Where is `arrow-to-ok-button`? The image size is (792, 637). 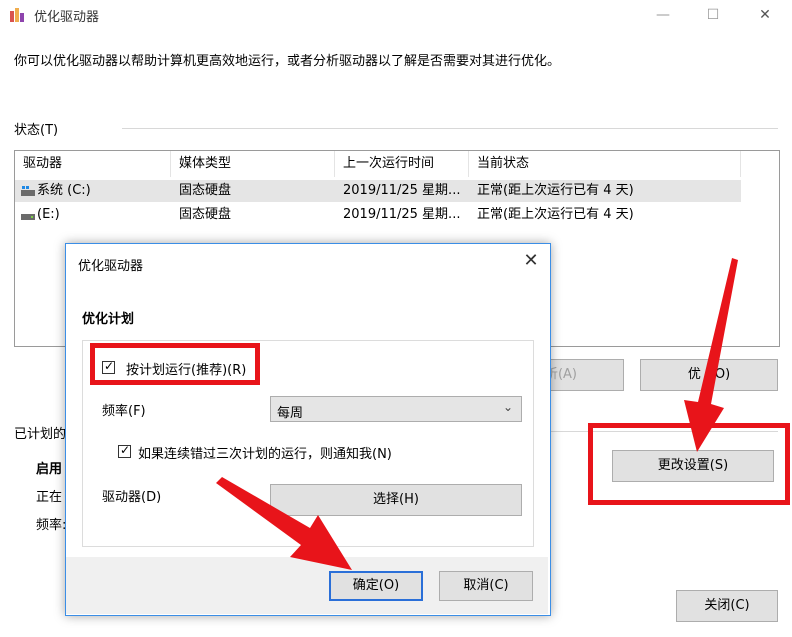 arrow-to-ok-button is located at coordinates (284, 523).